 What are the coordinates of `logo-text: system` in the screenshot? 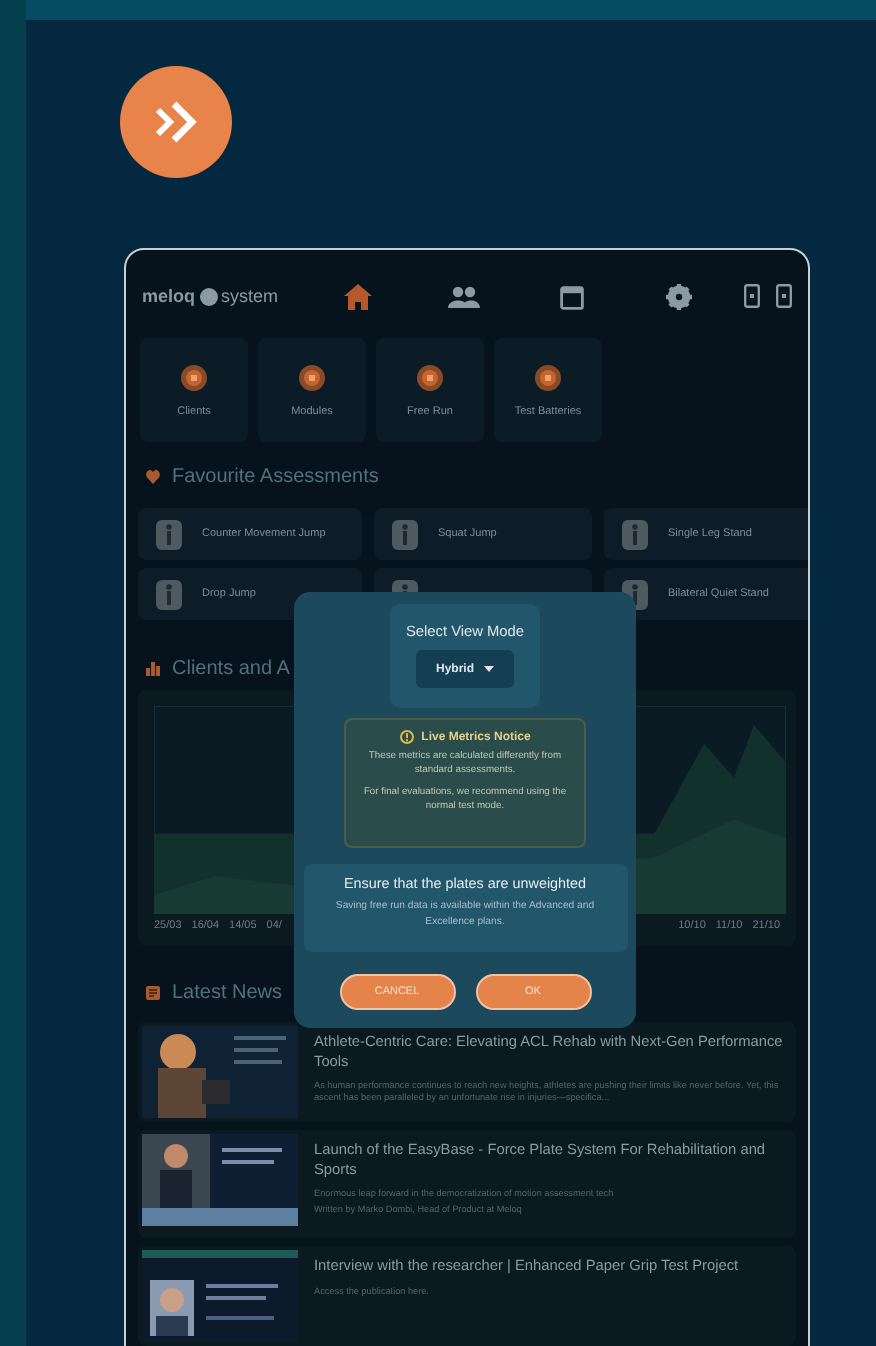 It's located at (250, 296).